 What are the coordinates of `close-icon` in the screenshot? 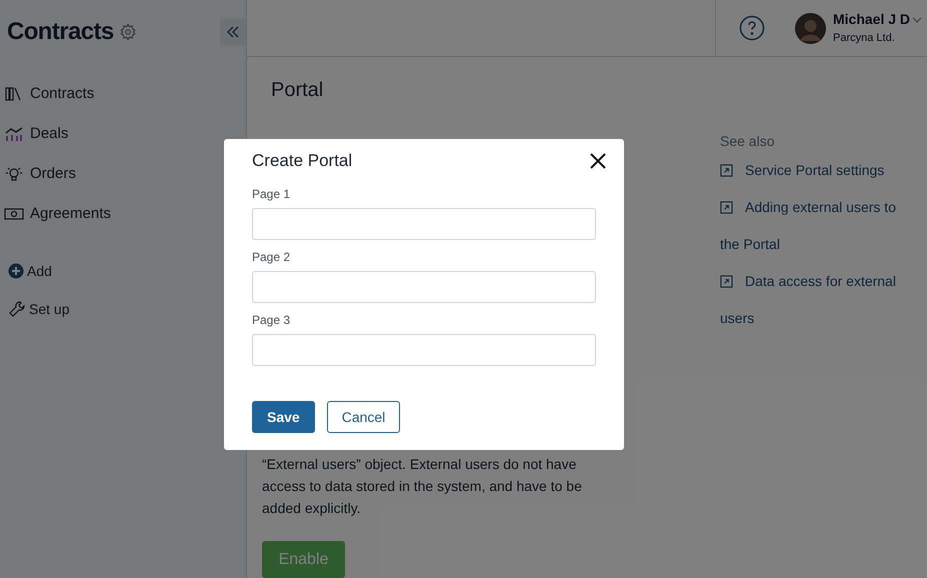 It's located at (598, 161).